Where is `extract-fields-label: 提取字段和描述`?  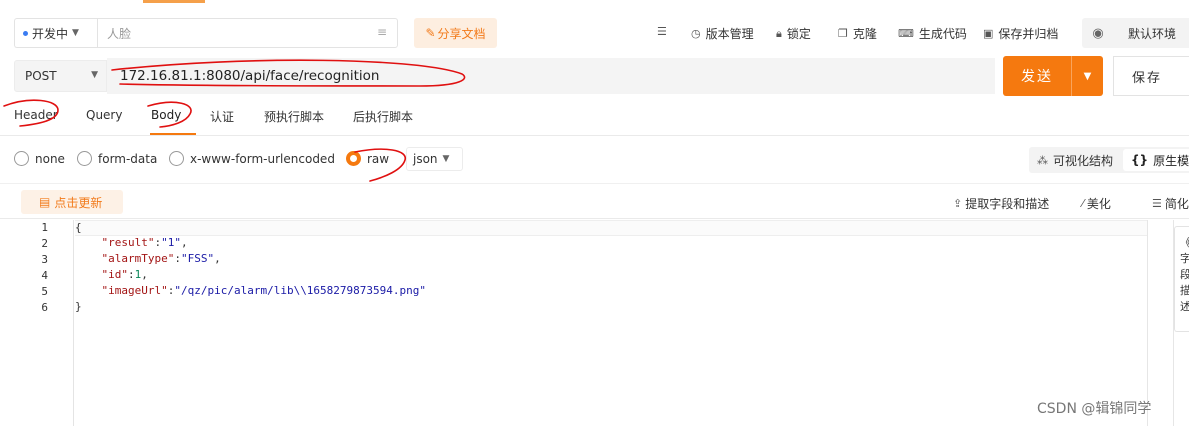 extract-fields-label: 提取字段和描述 is located at coordinates (1007, 204).